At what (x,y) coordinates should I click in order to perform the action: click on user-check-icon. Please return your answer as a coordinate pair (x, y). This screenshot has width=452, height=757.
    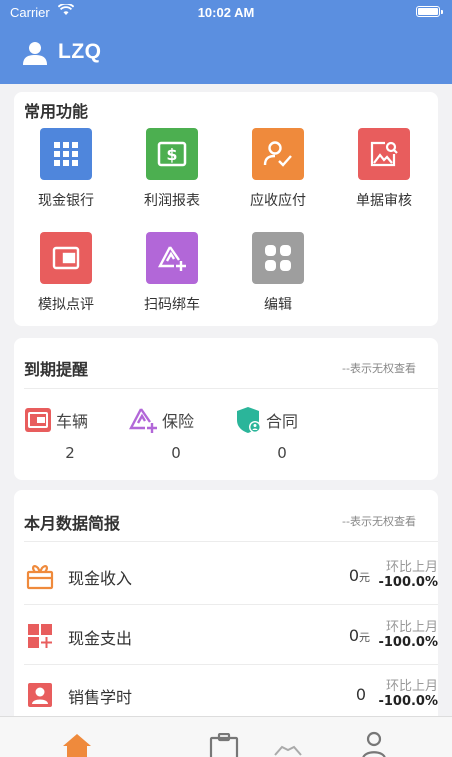
    Looking at the image, I should click on (278, 154).